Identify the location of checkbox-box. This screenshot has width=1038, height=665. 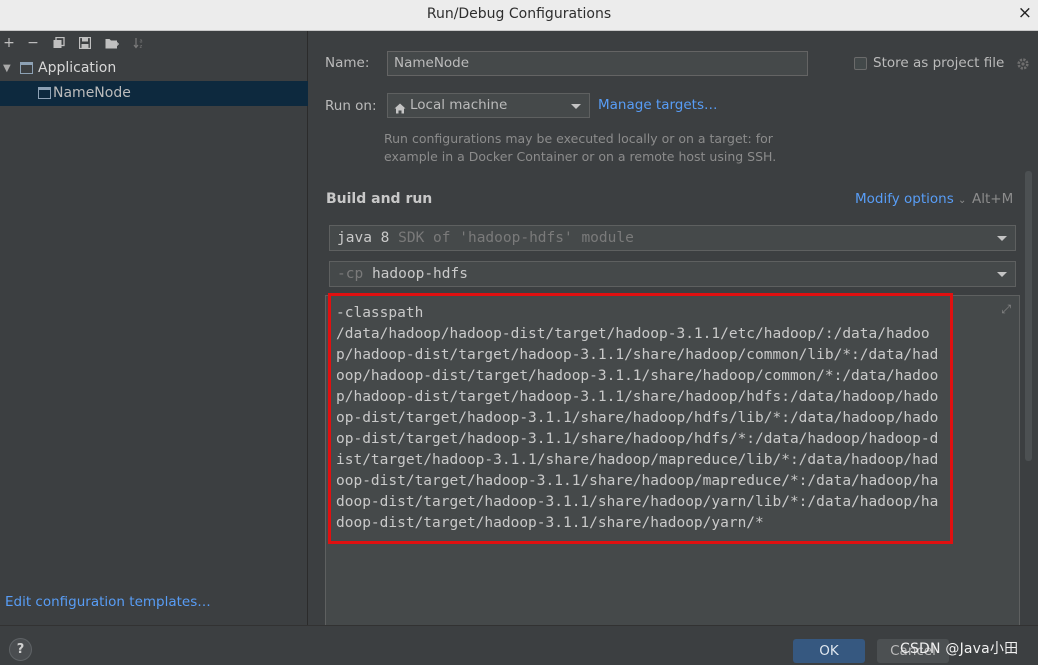
(860, 63).